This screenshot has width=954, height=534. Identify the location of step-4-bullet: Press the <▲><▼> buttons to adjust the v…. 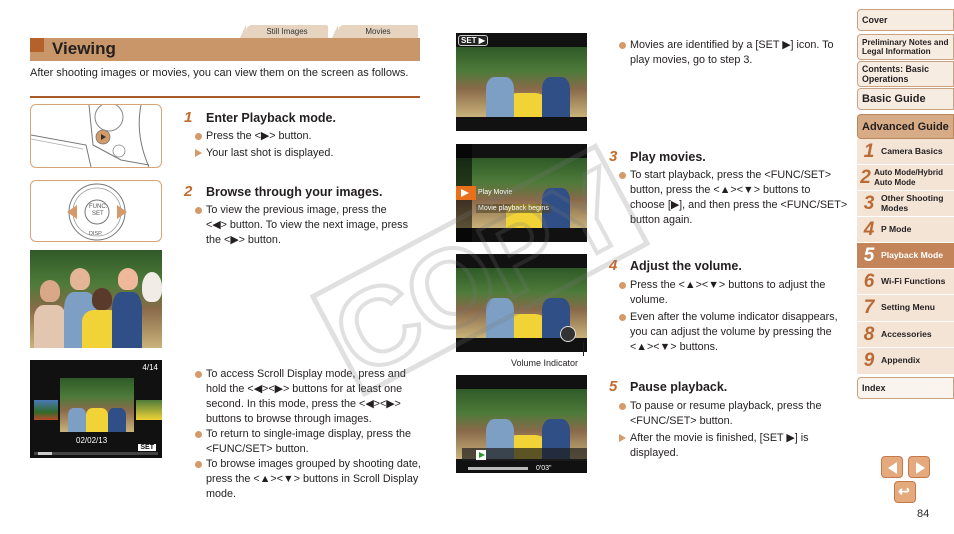
(733, 293).